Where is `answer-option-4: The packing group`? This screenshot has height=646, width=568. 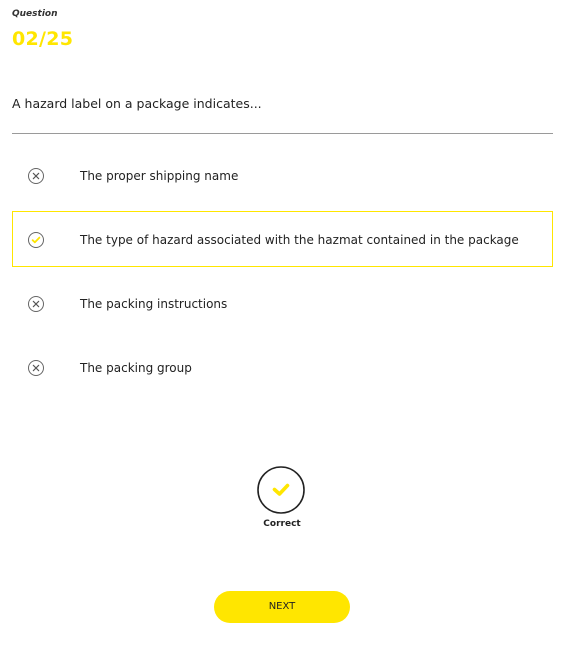
answer-option-4: The packing group is located at coordinates (282, 367).